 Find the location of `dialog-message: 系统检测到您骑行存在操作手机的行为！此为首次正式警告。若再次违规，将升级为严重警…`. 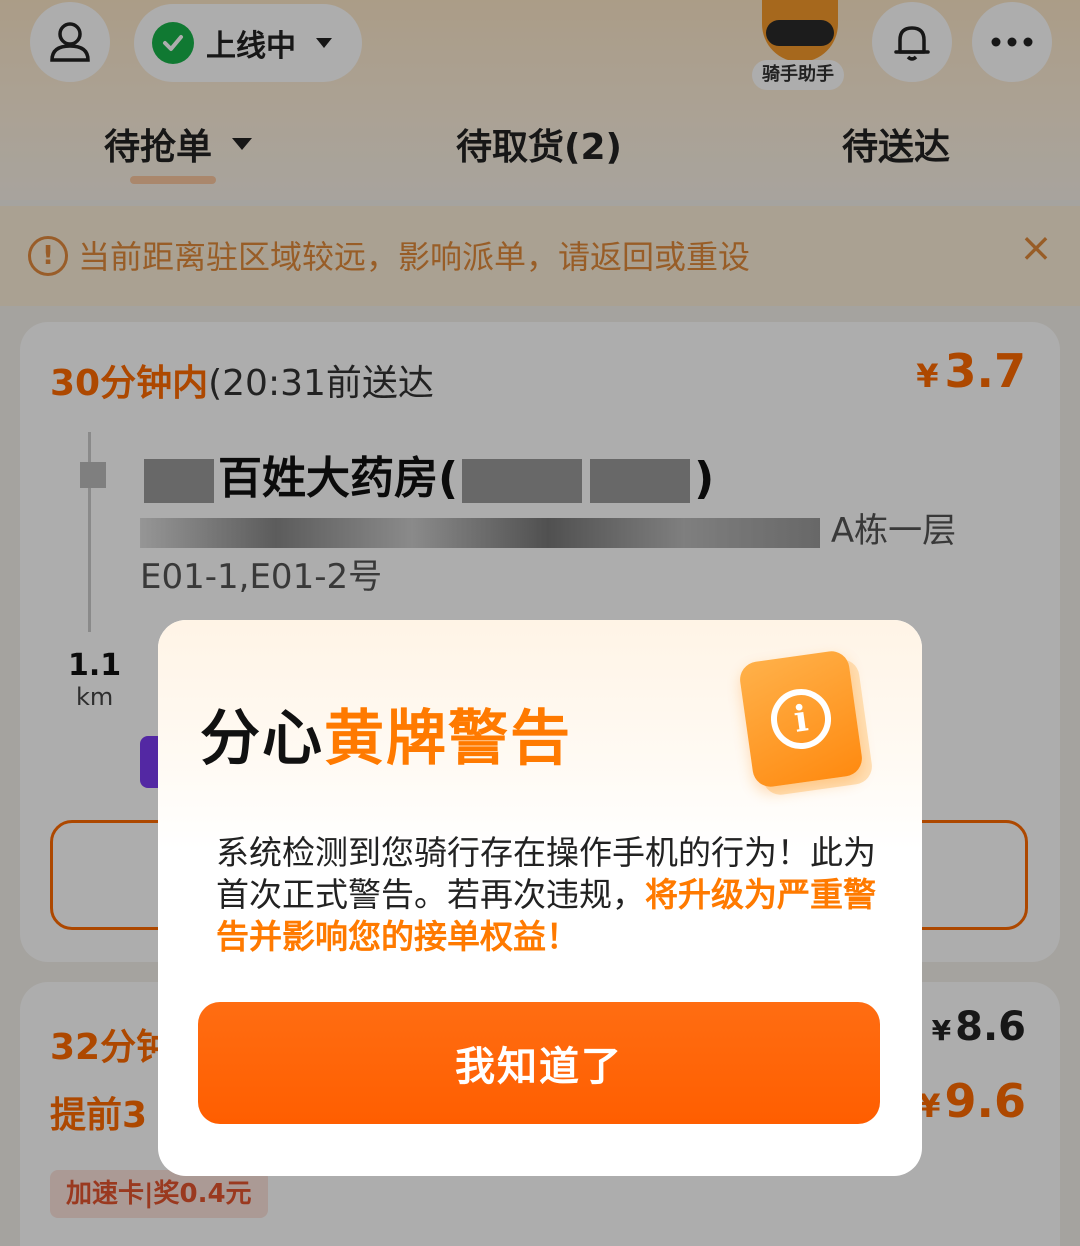

dialog-message: 系统检测到您骑行存在操作手机的行为！此为首次正式警告。若再次违规，将升级为严重警… is located at coordinates (546, 895).